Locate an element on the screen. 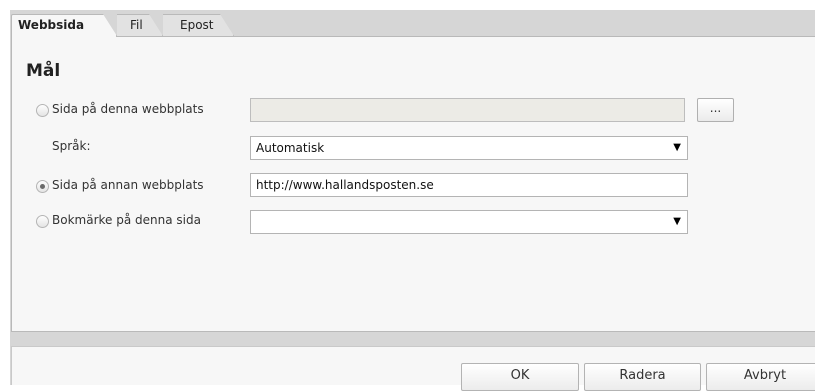 The height and width of the screenshot is (391, 815). tab-fil: Fil is located at coordinates (139, 25).